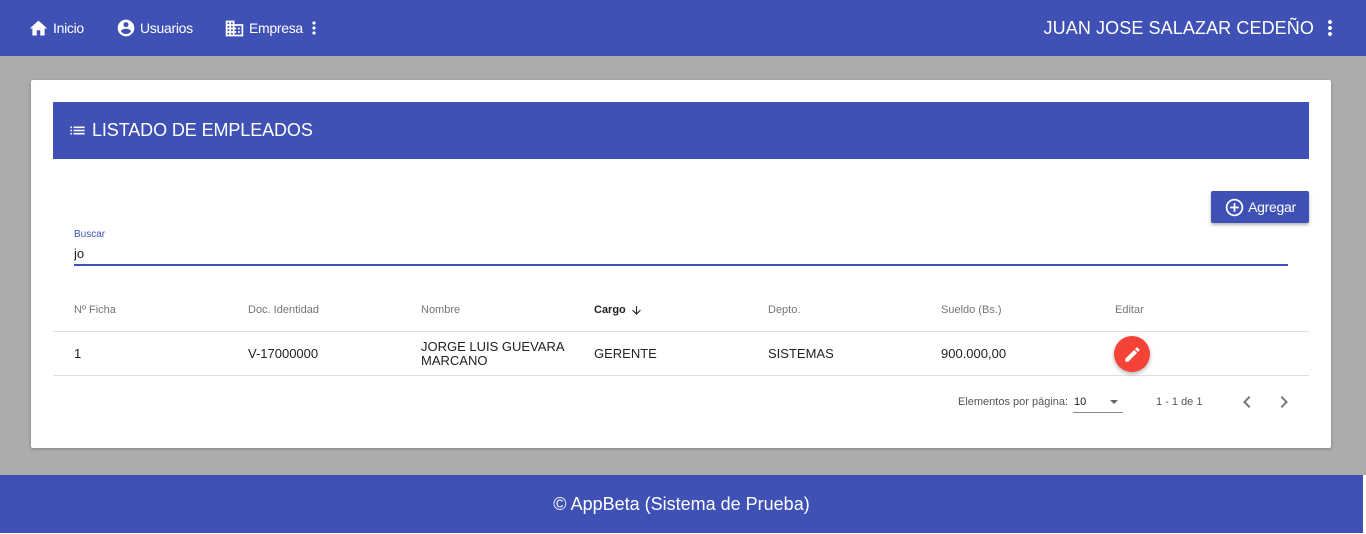 The width and height of the screenshot is (1366, 534). I want to click on page-title: LISTADO DE EMPLEADOS, so click(202, 130).